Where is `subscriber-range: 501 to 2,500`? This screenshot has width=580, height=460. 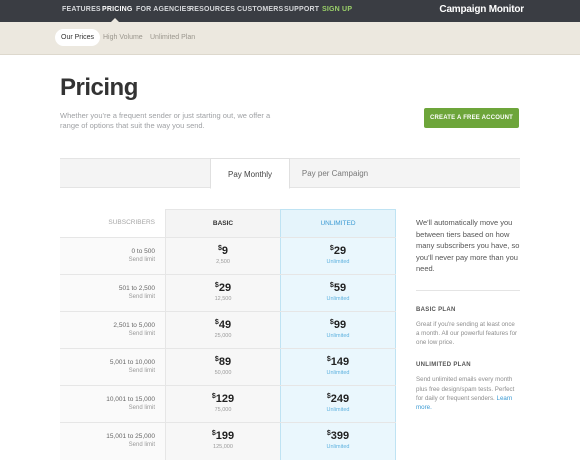
subscriber-range: 501 to 2,500 is located at coordinates (136, 288).